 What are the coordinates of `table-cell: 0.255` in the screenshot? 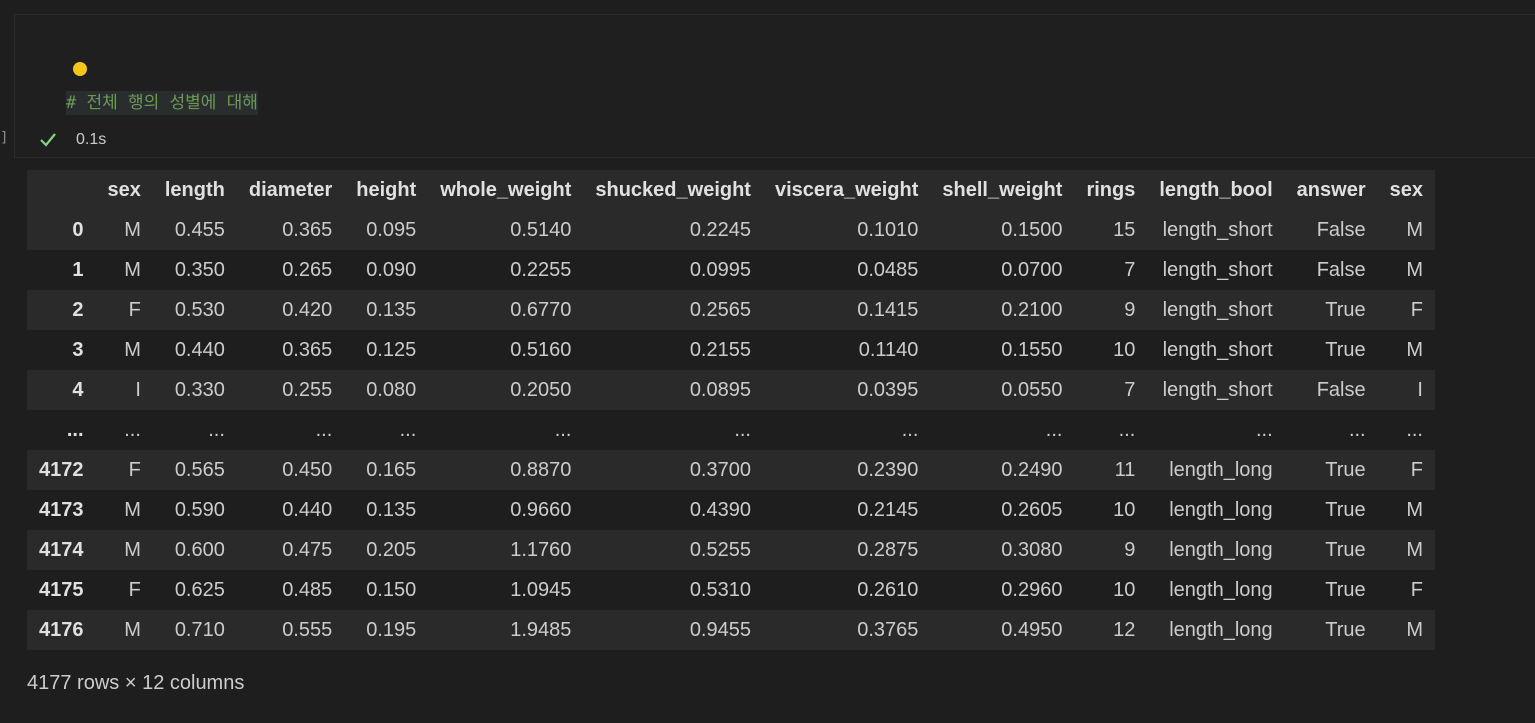 It's located at (307, 389).